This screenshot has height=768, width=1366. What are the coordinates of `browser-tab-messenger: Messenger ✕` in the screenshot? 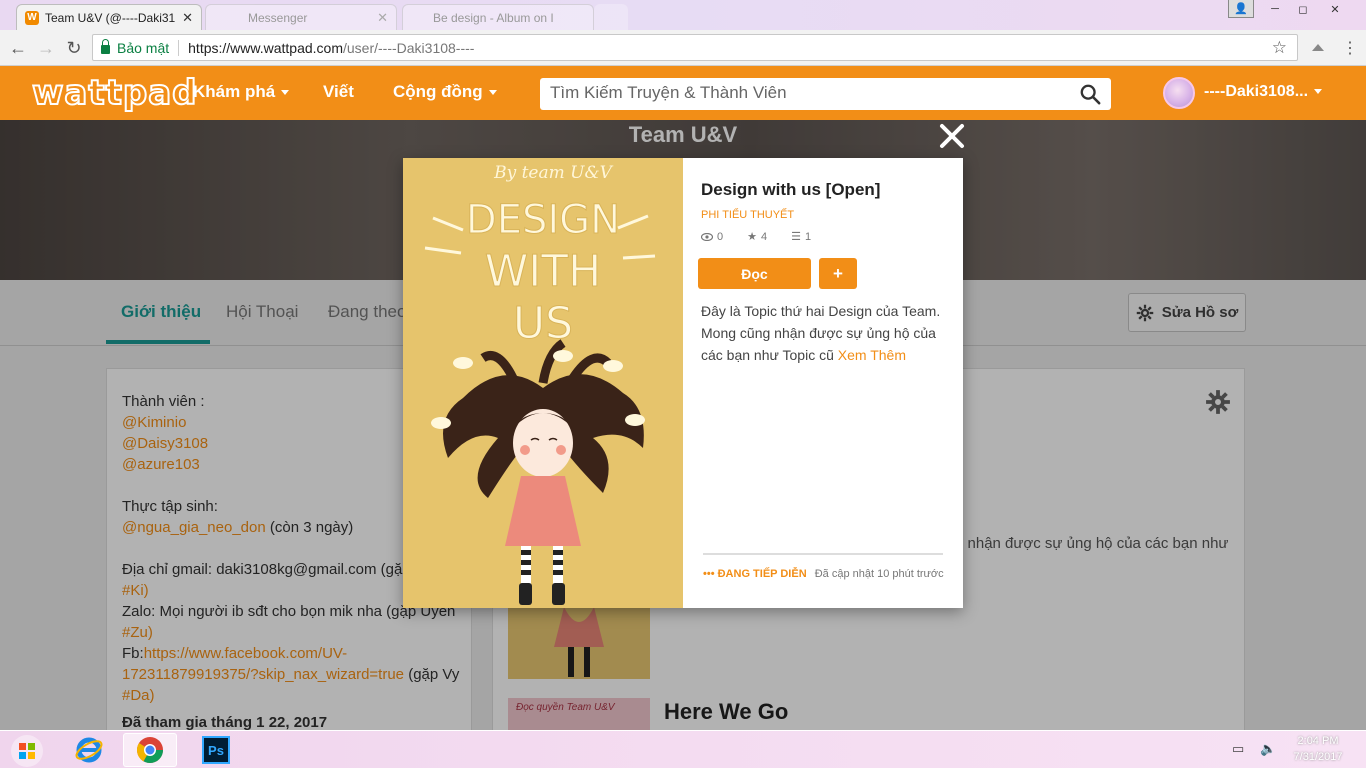 It's located at (301, 17).